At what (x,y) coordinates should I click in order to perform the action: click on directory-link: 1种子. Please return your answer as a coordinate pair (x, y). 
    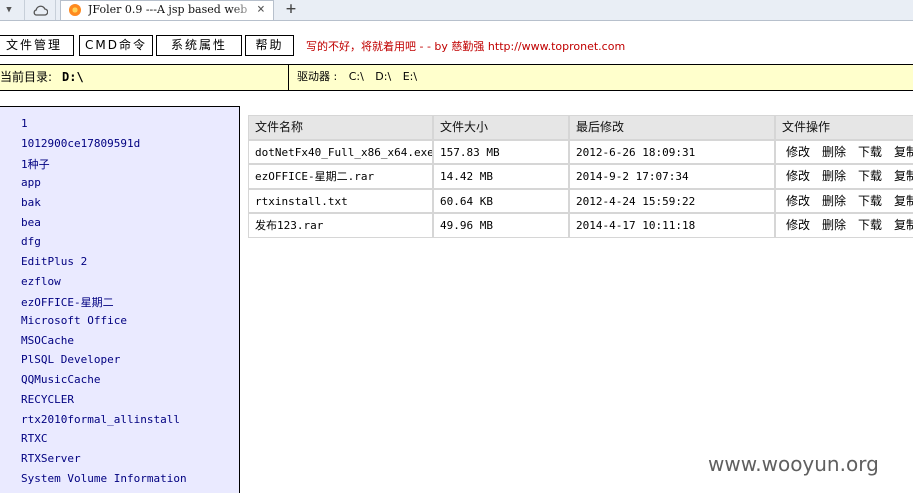
    Looking at the image, I should click on (35, 164).